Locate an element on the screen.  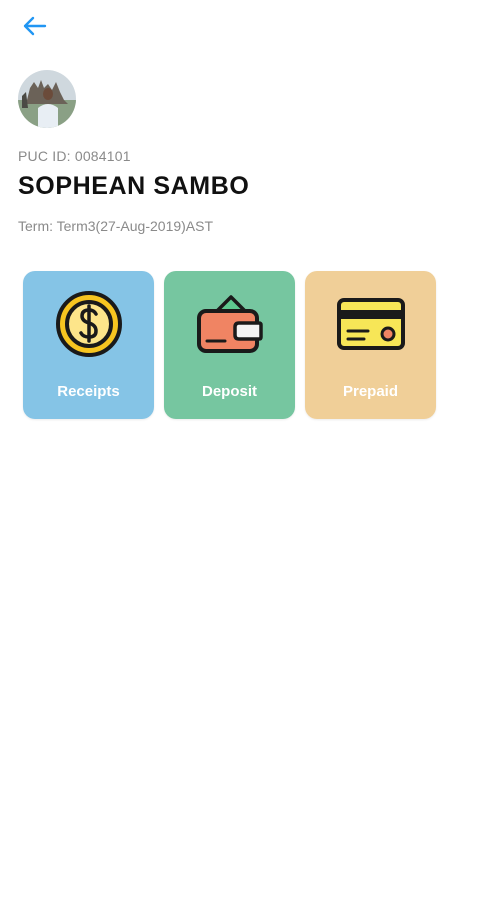
credit-card-icon is located at coordinates (371, 324).